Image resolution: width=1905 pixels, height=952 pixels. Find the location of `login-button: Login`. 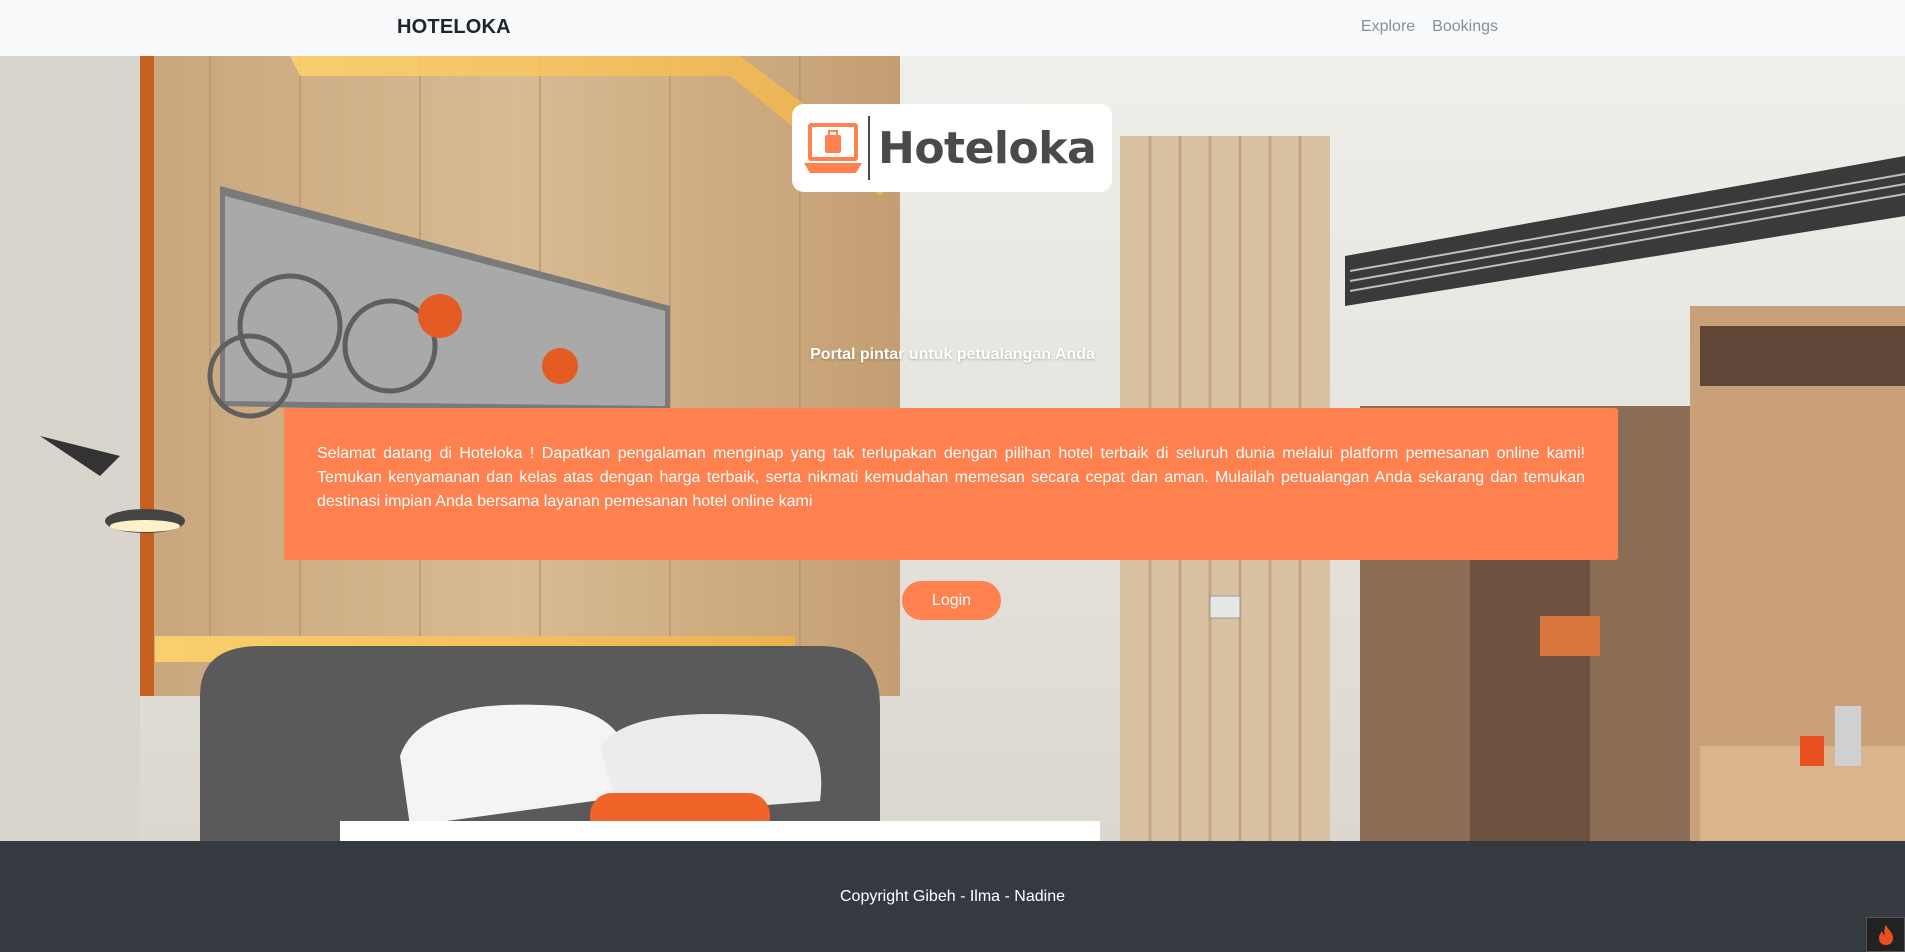

login-button: Login is located at coordinates (951, 600).